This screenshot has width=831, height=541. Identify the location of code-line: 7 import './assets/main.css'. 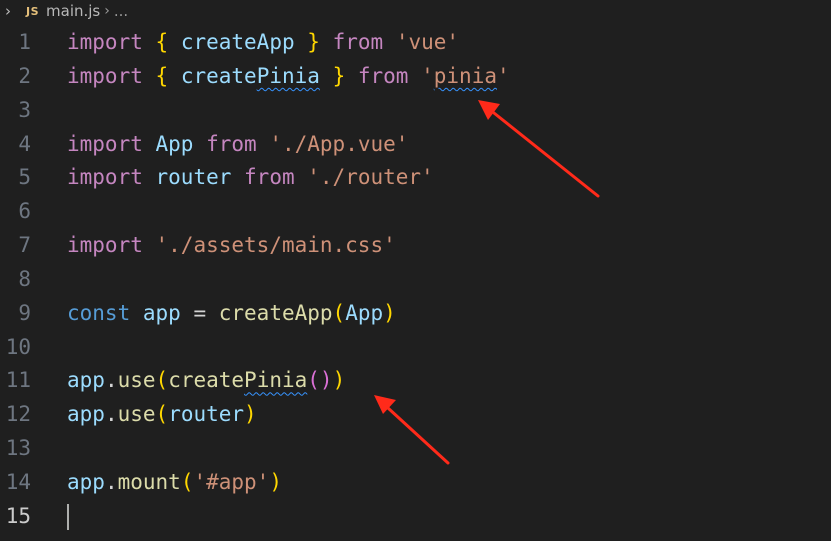
(415, 246).